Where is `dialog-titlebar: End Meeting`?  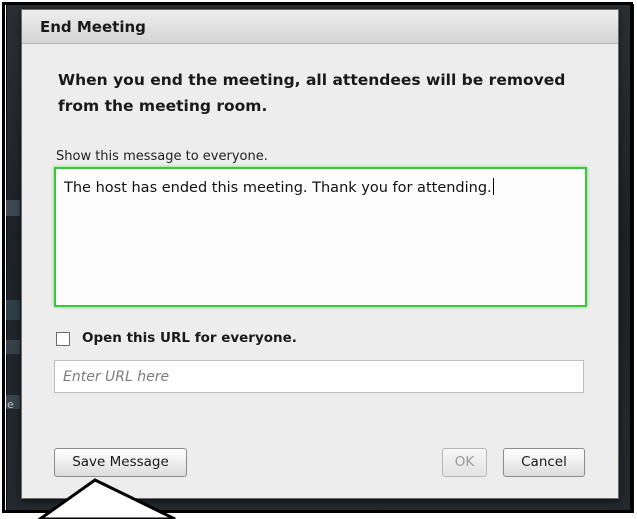 dialog-titlebar: End Meeting is located at coordinates (320, 27).